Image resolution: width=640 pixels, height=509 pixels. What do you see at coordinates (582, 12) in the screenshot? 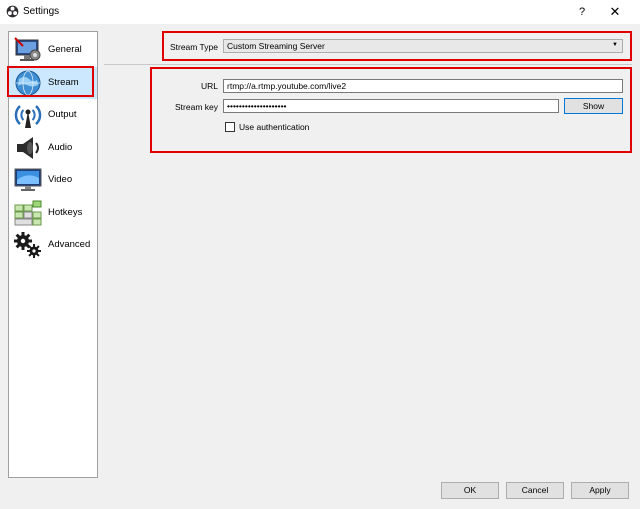
I see `help-button: ?` at bounding box center [582, 12].